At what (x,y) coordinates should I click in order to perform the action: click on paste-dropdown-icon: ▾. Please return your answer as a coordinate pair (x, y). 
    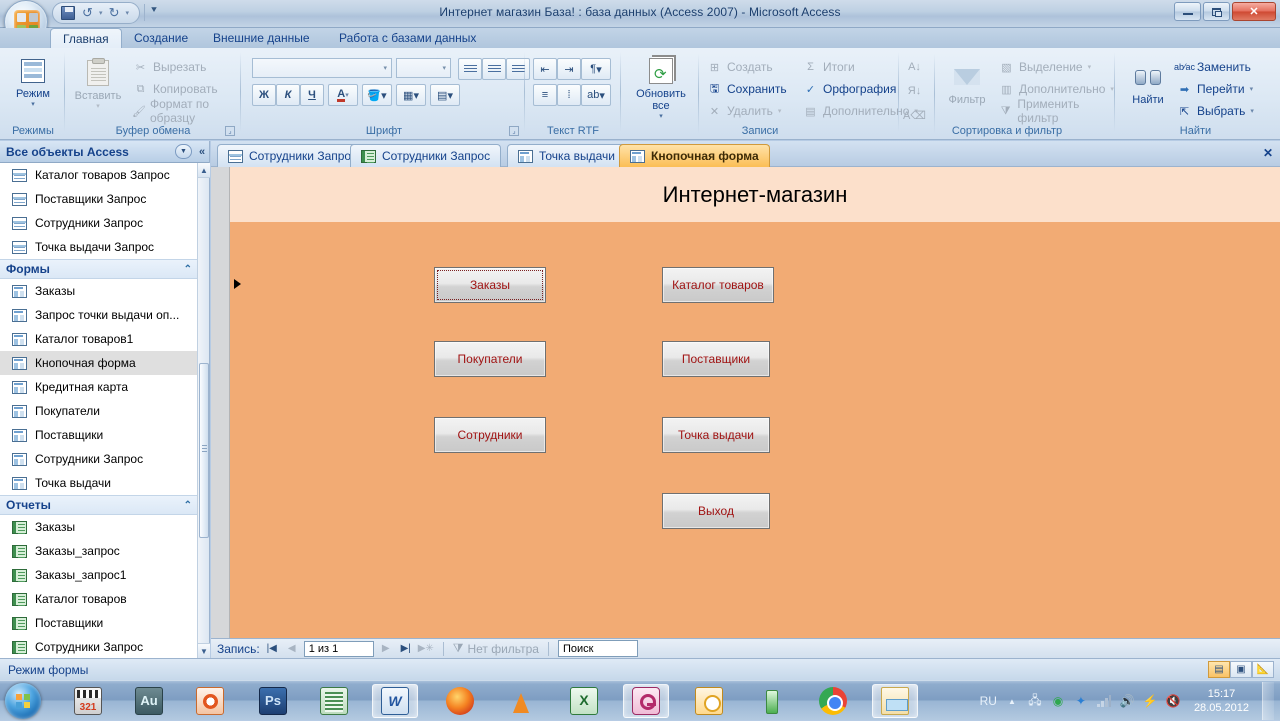
    Looking at the image, I should click on (98, 106).